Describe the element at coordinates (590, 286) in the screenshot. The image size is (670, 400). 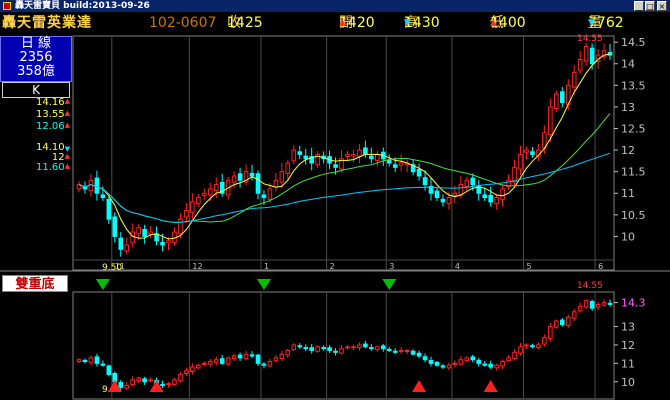
I see `high-annotation: 14.55` at that location.